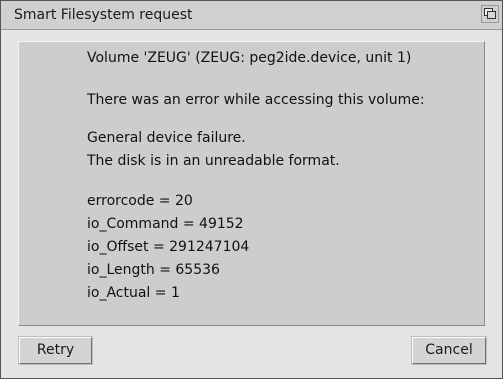 Image resolution: width=503 pixels, height=379 pixels. Describe the element at coordinates (133, 293) in the screenshot. I see `io-actual-text: io_Actual = 1` at that location.